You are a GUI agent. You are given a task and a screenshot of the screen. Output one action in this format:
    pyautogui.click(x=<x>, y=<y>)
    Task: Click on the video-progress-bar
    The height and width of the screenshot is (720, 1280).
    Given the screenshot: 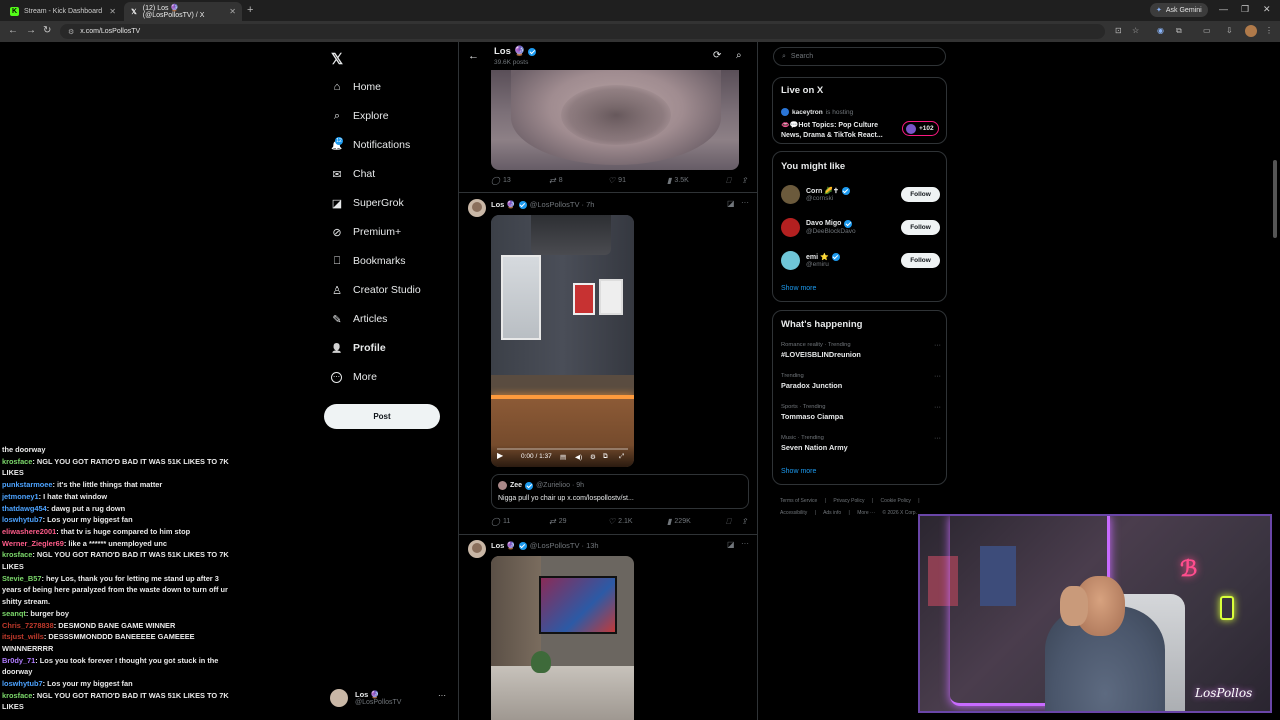 What is the action you would take?
    pyautogui.click(x=562, y=449)
    